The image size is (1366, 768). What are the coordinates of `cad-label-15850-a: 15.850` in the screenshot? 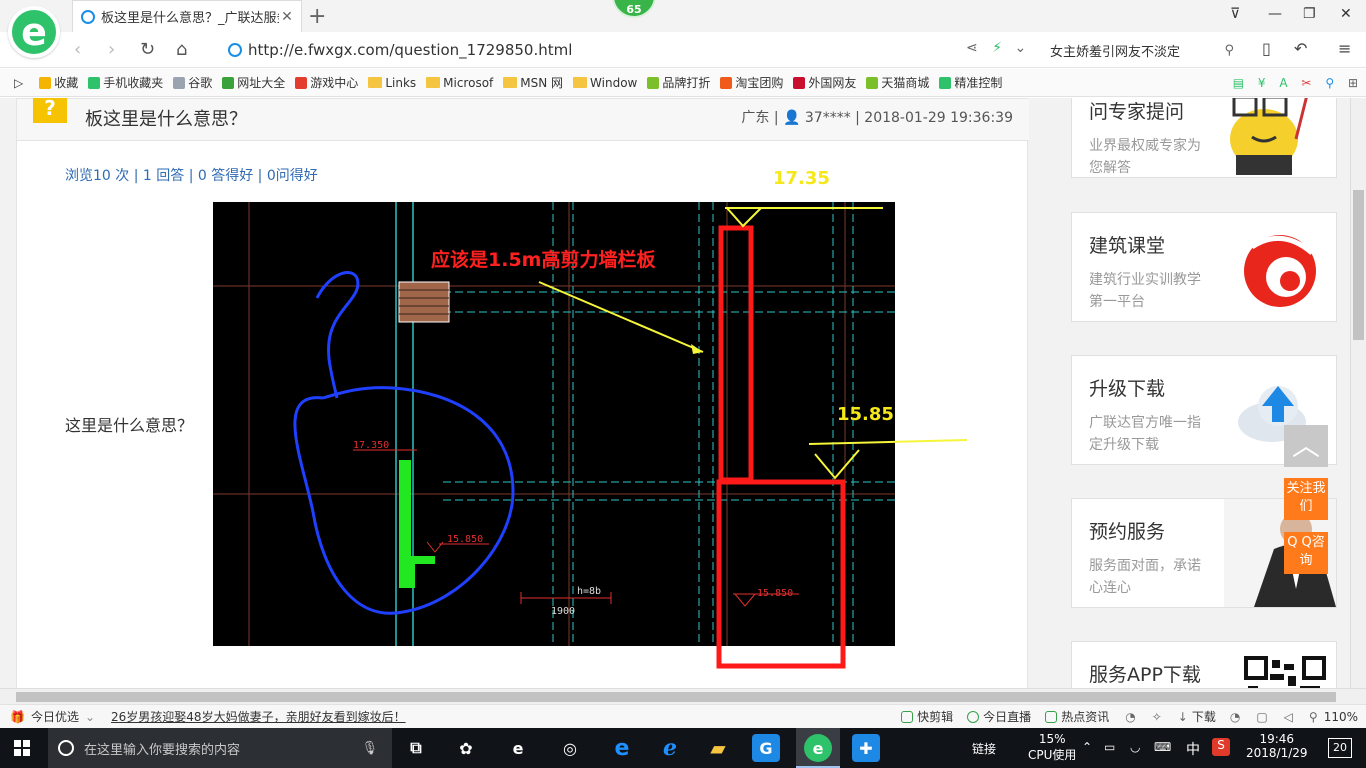 It's located at (465, 539).